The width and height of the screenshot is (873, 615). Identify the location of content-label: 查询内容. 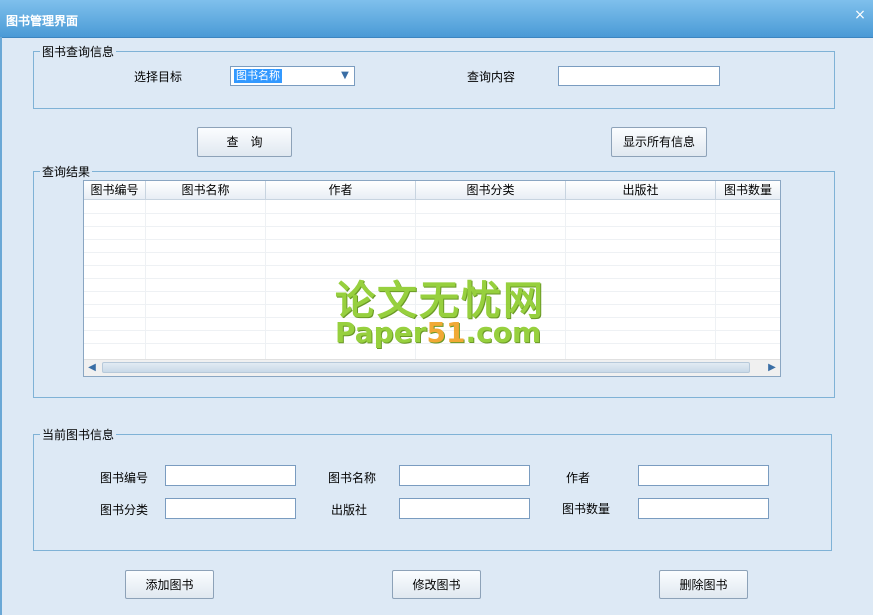
(491, 77).